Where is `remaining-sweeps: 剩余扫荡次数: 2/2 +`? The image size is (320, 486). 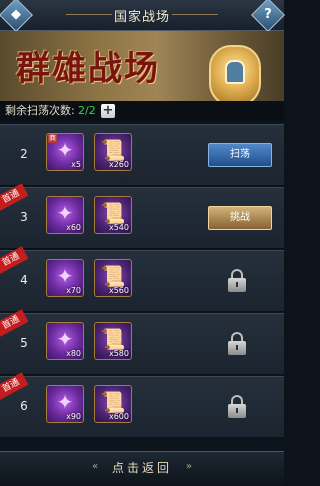 remaining-sweeps: 剩余扫荡次数: 2/2 + is located at coordinates (142, 111).